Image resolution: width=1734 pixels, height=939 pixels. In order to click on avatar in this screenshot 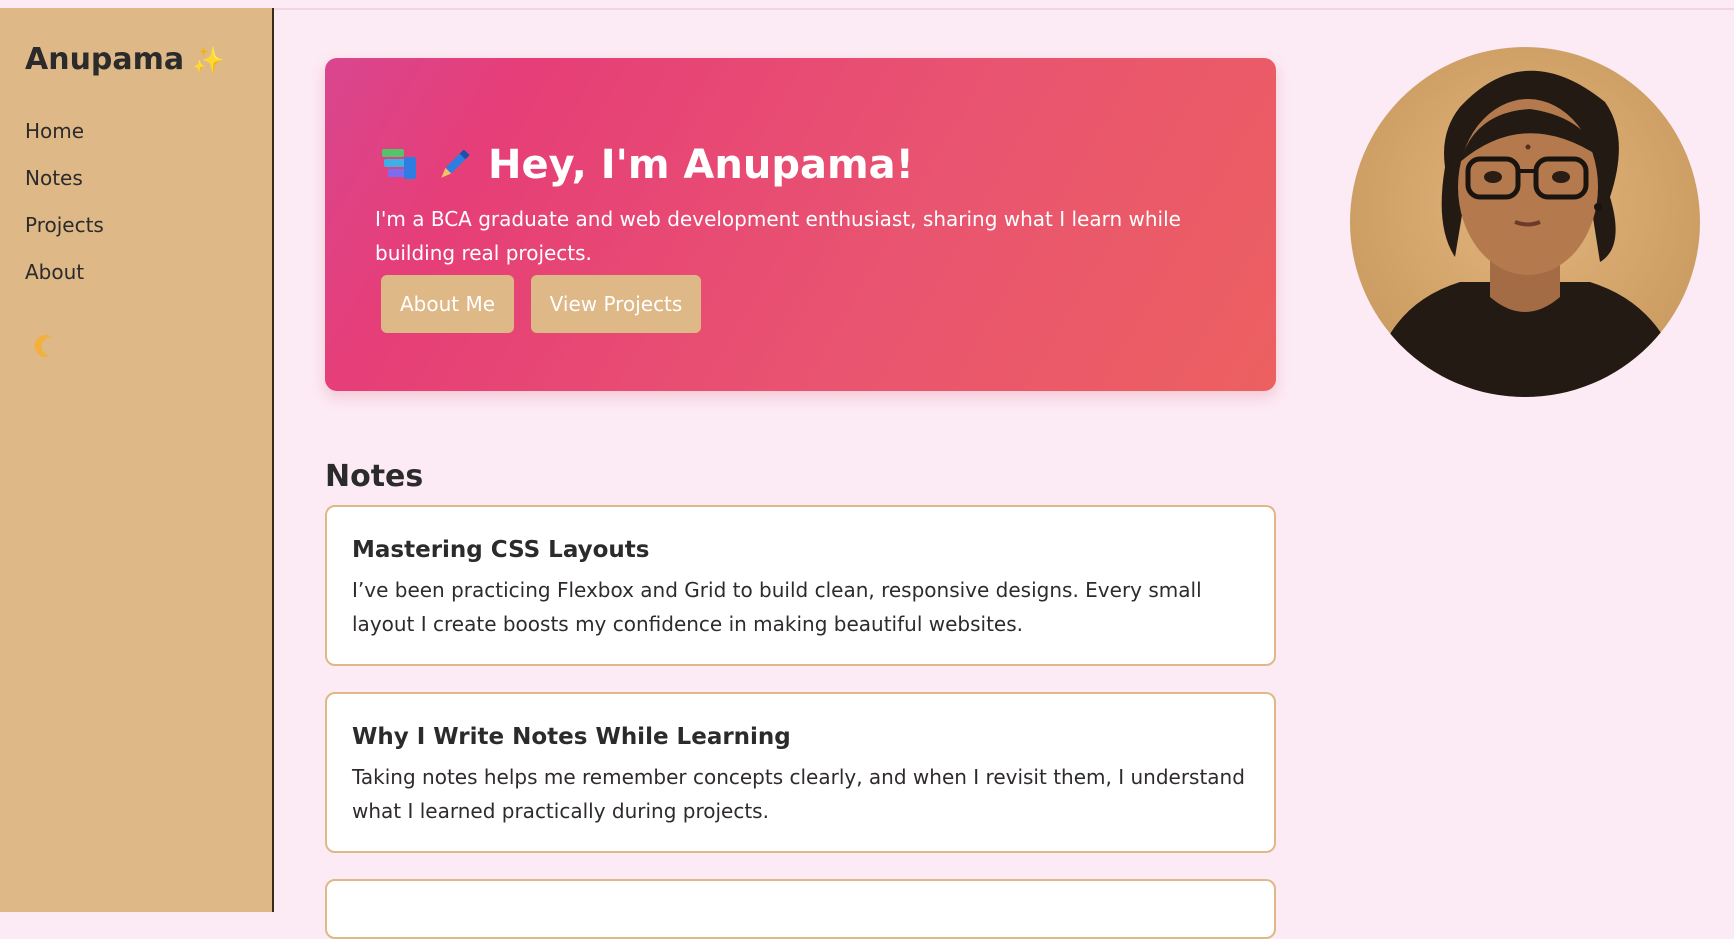, I will do `click(1525, 222)`.